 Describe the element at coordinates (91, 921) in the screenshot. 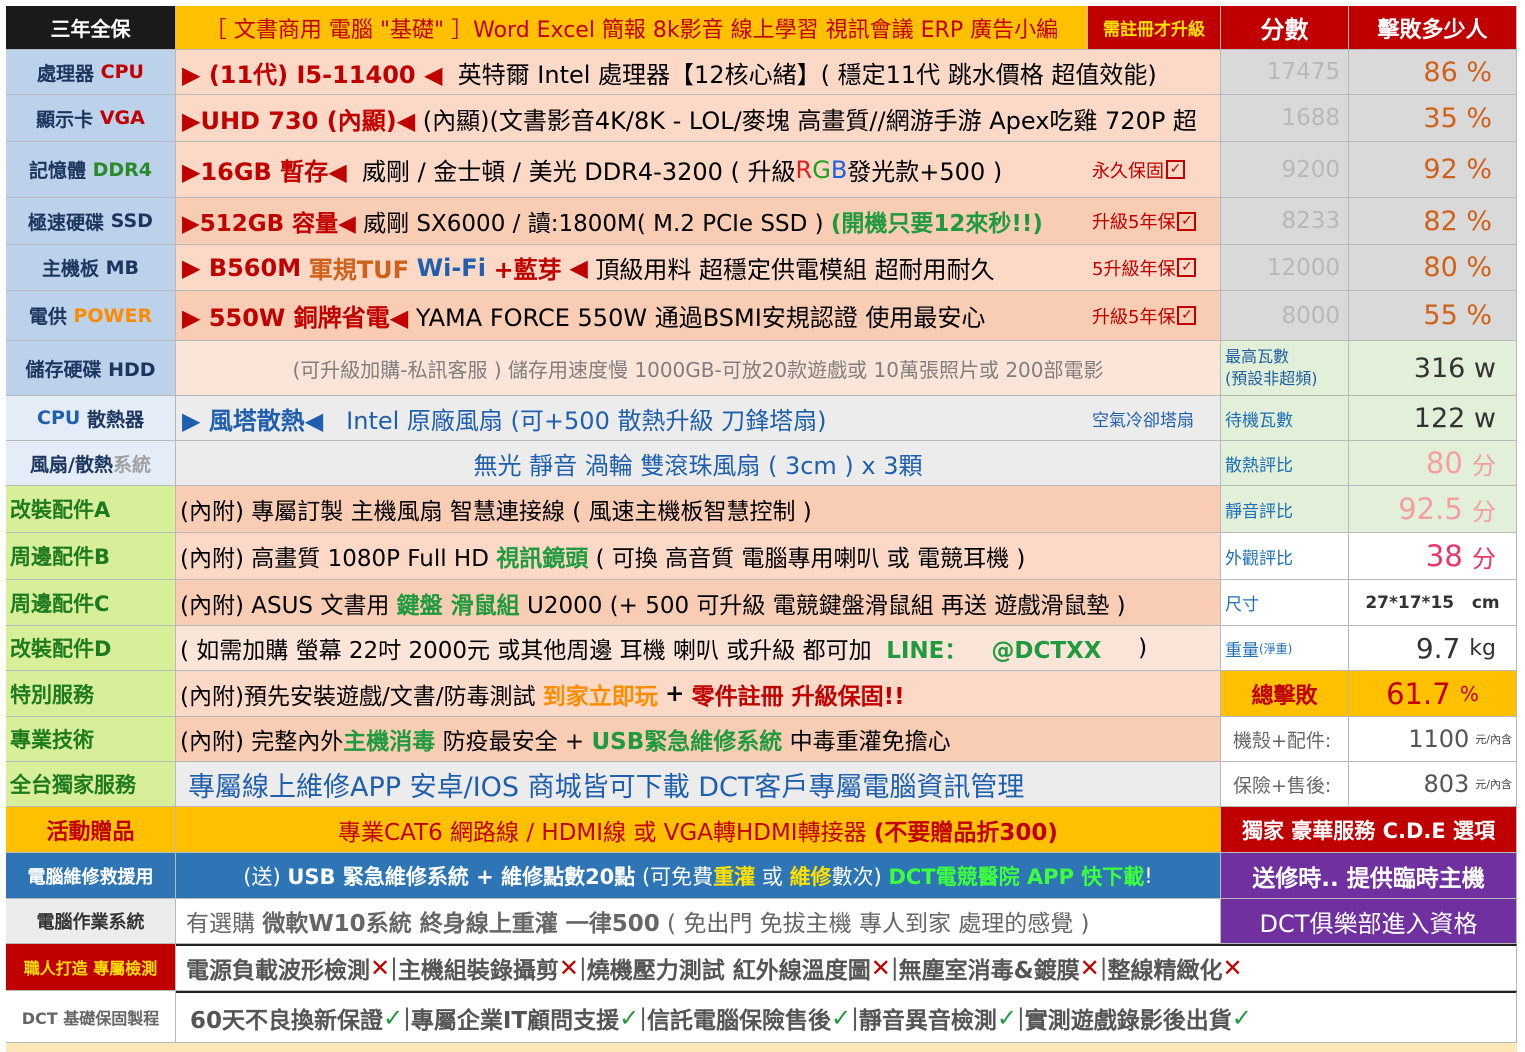

I see `os-label: 電腦作業系統` at that location.